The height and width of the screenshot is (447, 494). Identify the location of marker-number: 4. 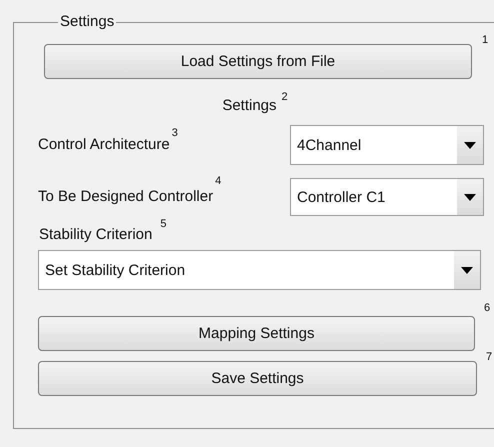
(218, 181).